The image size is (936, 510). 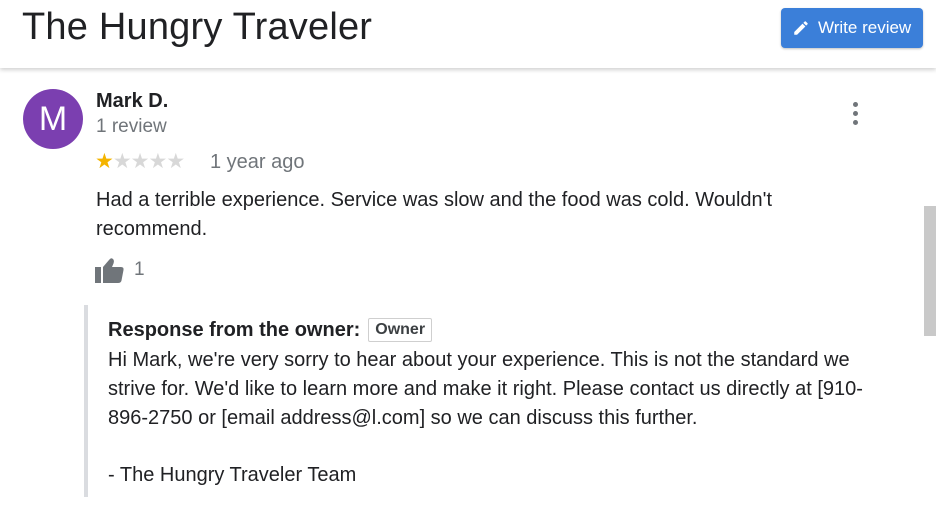 I want to click on more-options-button, so click(x=855, y=113).